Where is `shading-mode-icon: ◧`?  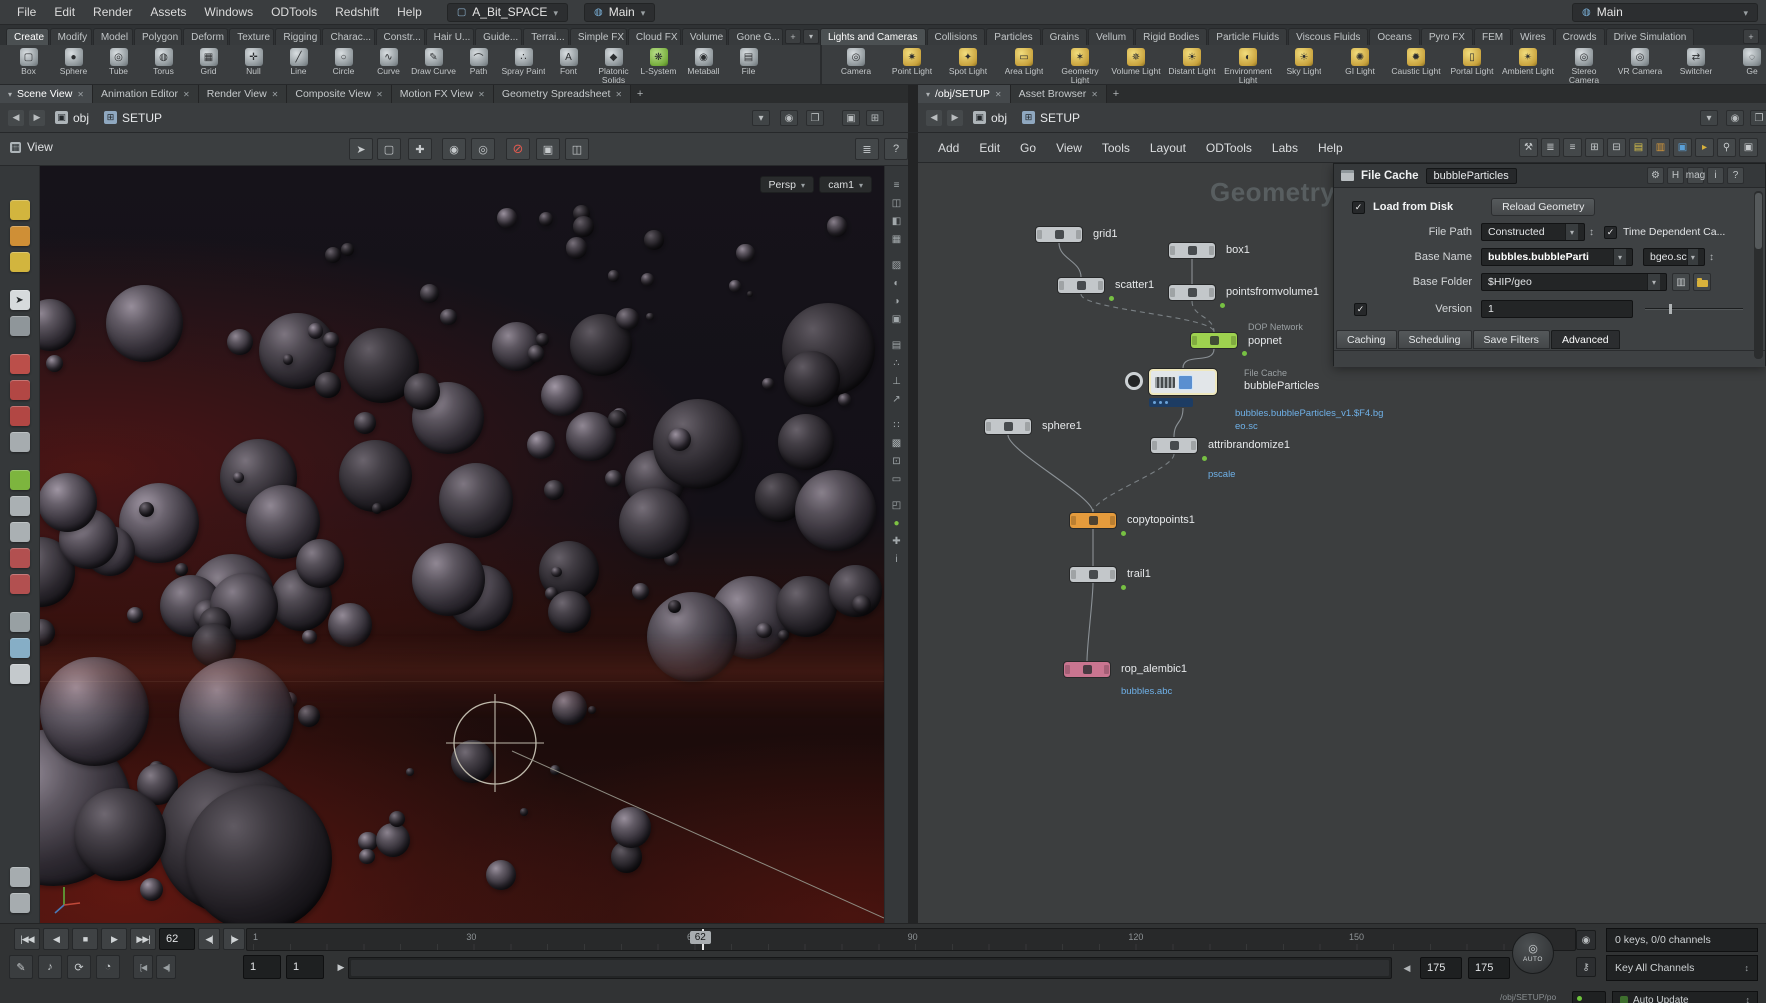 shading-mode-icon: ◧ is located at coordinates (896, 222).